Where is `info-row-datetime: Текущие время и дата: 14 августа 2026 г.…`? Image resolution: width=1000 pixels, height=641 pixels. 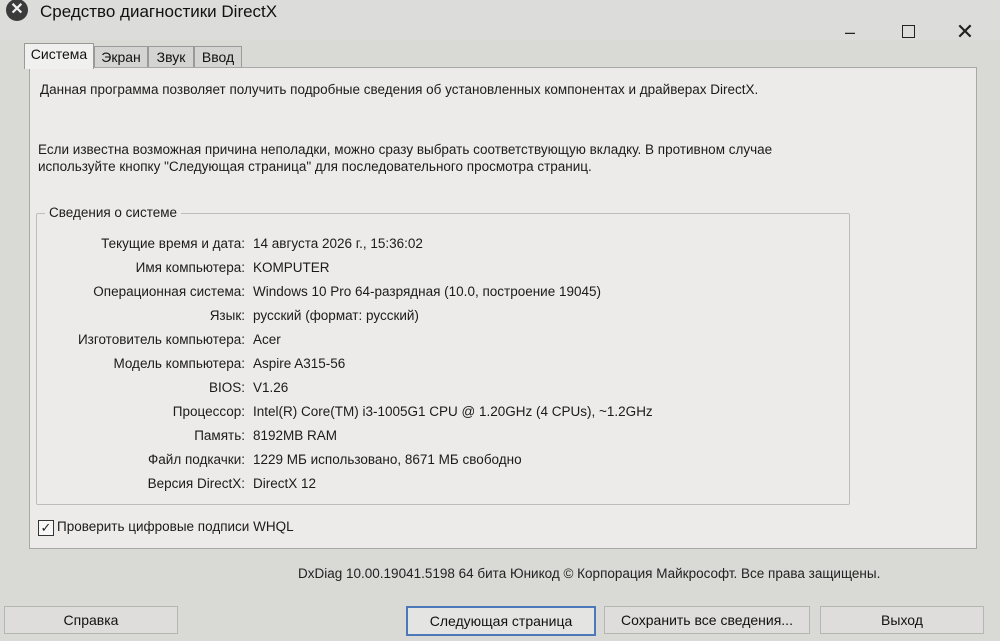
info-row-datetime: Текущие время и дата: 14 августа 2026 г.… is located at coordinates (437, 247).